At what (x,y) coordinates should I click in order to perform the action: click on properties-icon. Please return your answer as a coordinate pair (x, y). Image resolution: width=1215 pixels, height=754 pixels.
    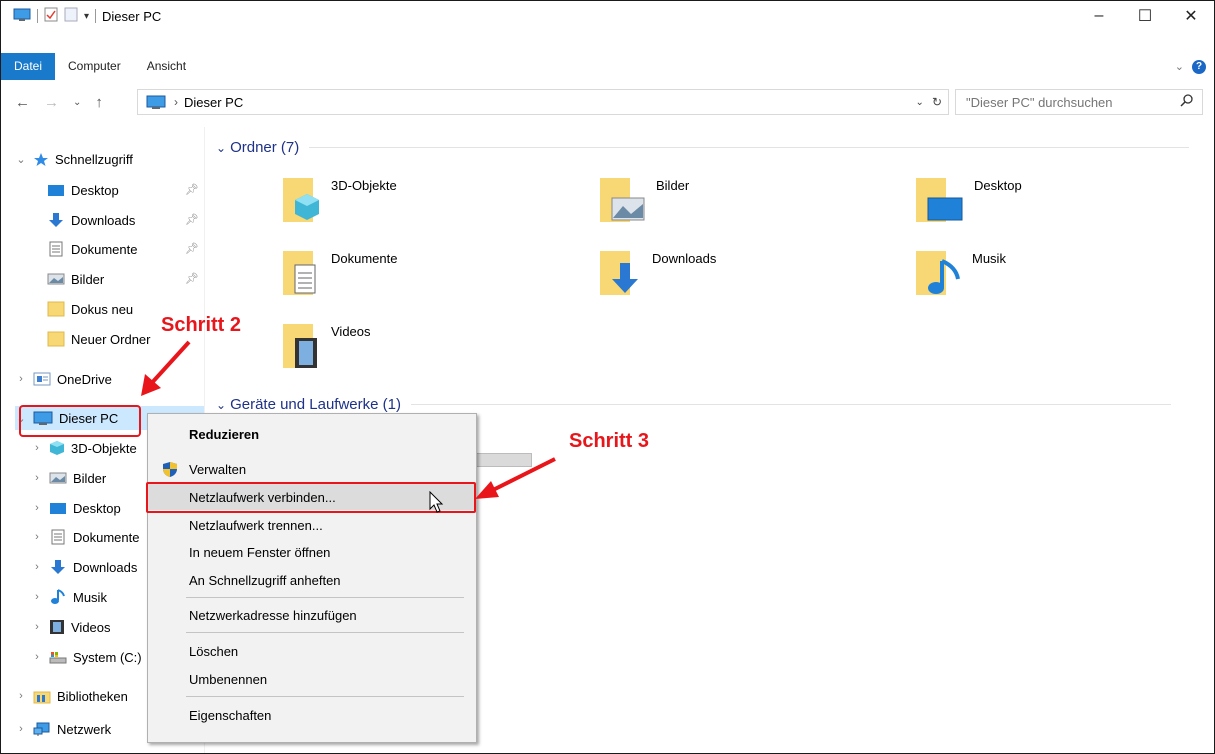
    Looking at the image, I should click on (51, 16).